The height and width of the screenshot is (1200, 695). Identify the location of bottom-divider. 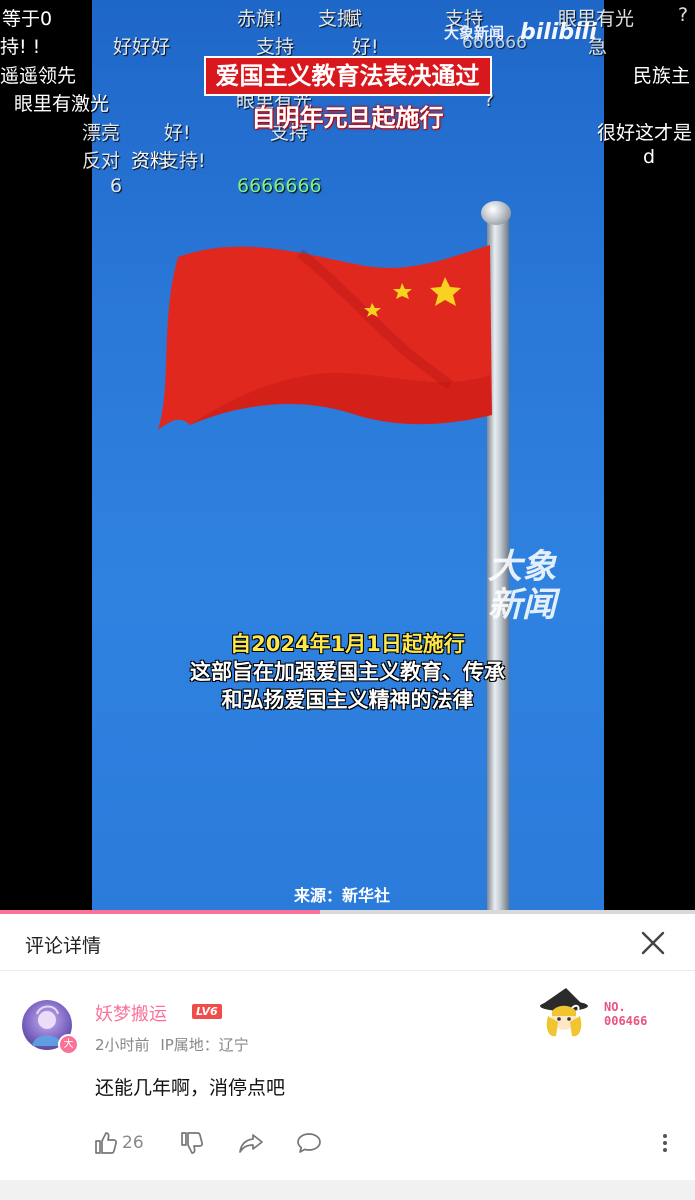
(347, 1190).